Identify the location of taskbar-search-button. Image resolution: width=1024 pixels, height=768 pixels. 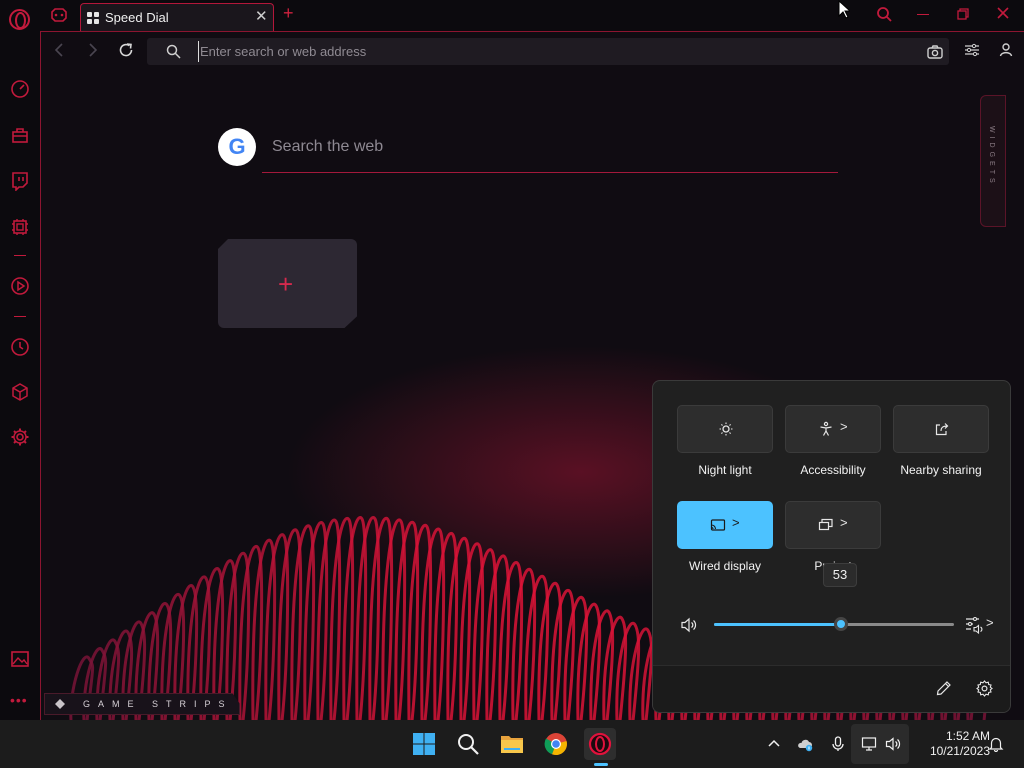
(468, 744).